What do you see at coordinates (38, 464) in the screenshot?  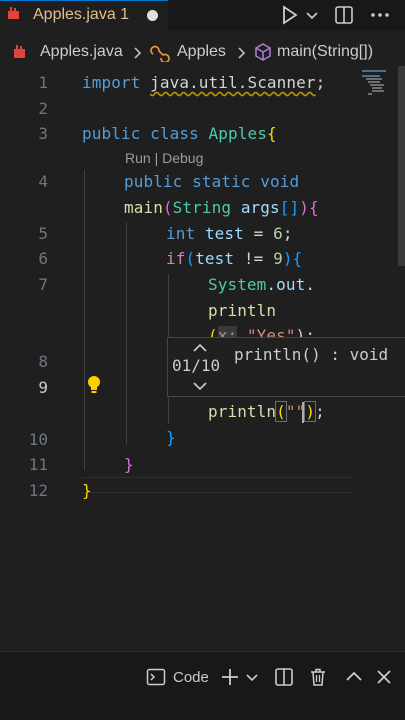 I see `line-number: 11` at bounding box center [38, 464].